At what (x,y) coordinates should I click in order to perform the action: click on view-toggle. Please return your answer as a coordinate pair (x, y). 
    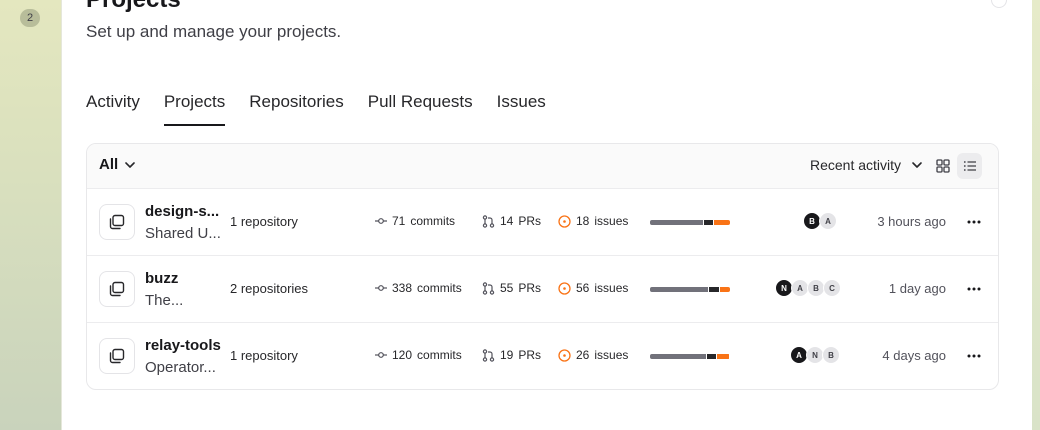
    Looking at the image, I should click on (956, 166).